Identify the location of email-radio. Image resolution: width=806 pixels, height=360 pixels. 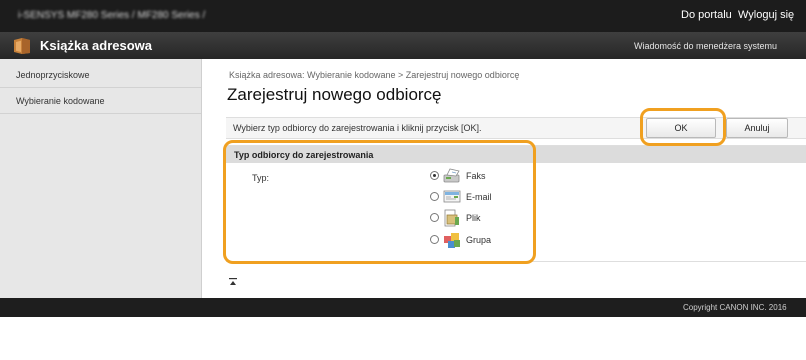
(434, 196).